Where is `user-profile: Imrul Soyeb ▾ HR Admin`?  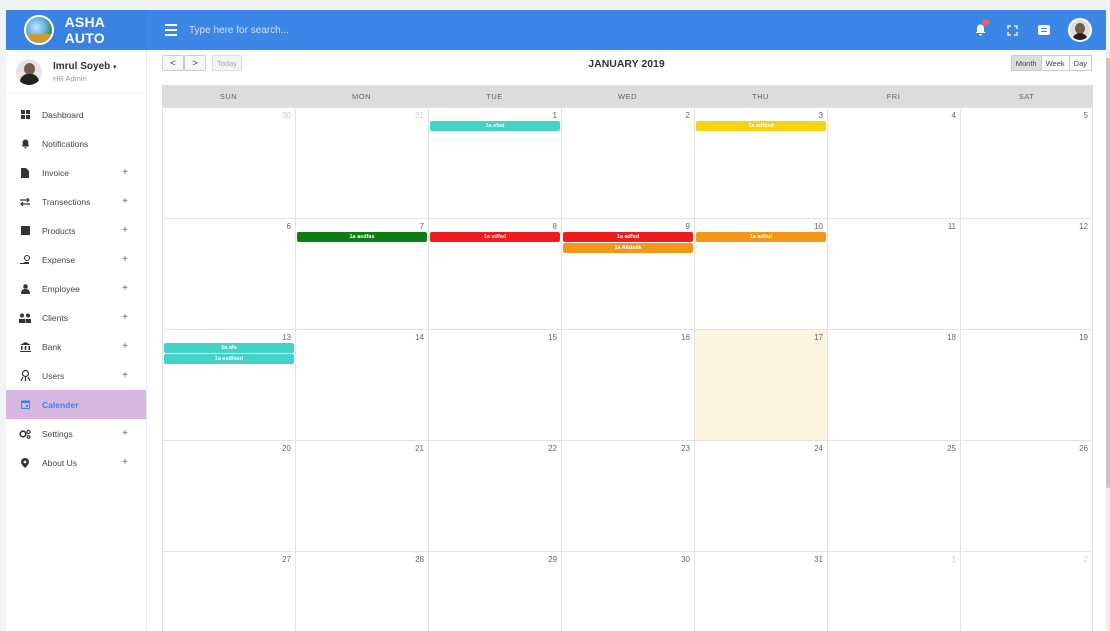 user-profile: Imrul Soyeb ▾ HR Admin is located at coordinates (76, 72).